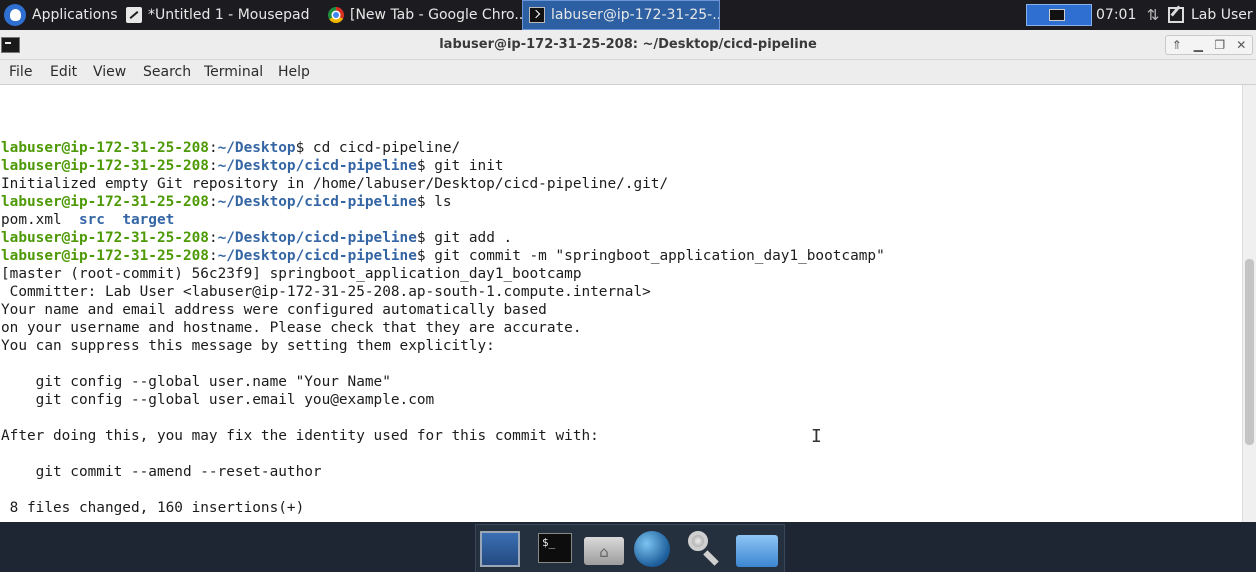  I want to click on menu-view: View, so click(109, 72).